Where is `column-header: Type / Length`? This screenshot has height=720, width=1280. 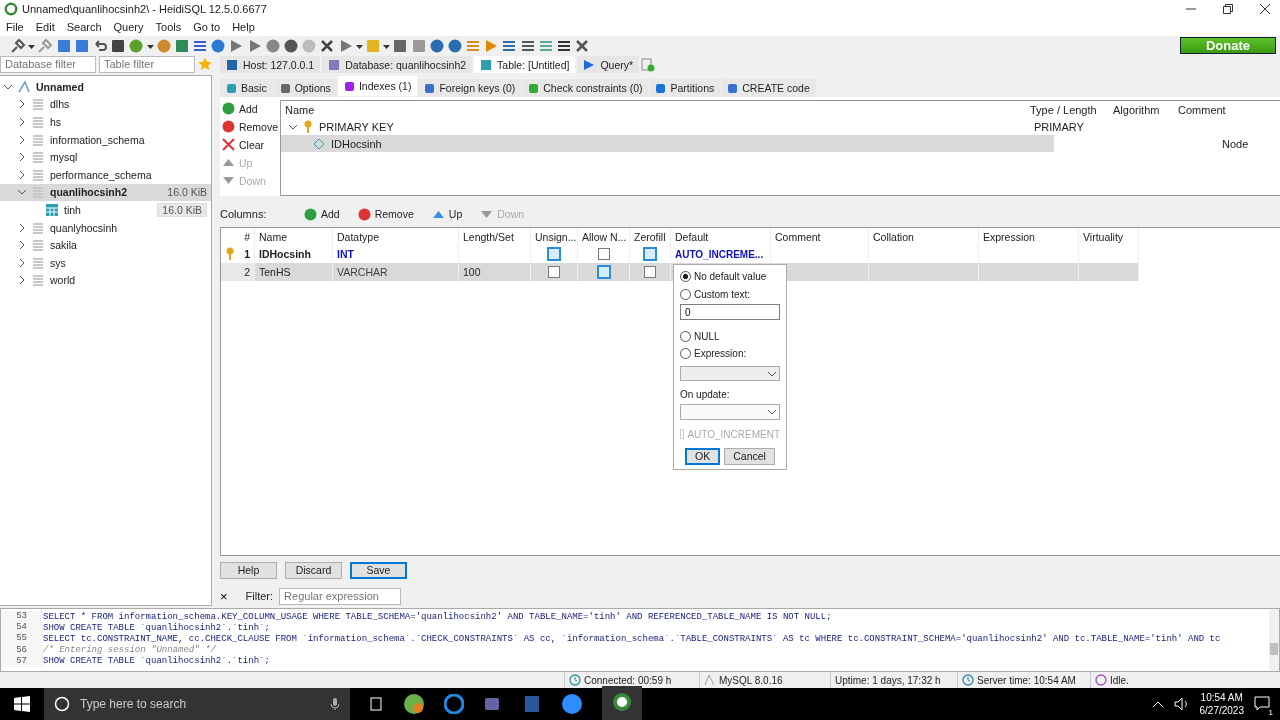
column-header: Type / Length is located at coordinates (1067, 109).